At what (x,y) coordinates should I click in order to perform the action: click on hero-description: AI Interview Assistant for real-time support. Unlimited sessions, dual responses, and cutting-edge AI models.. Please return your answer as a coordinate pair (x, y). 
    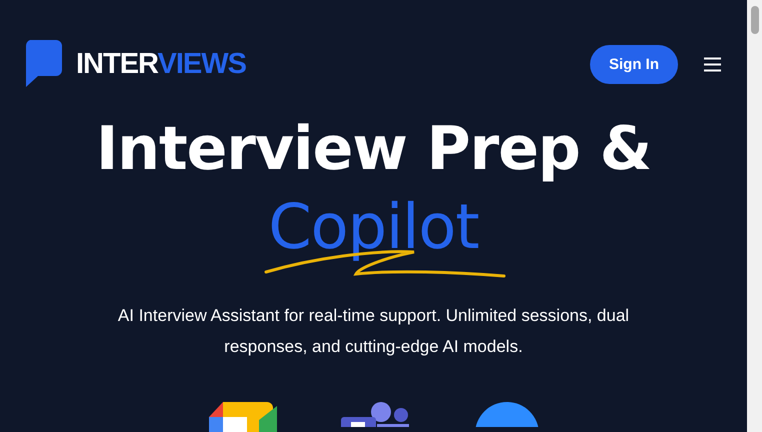
    Looking at the image, I should click on (373, 331).